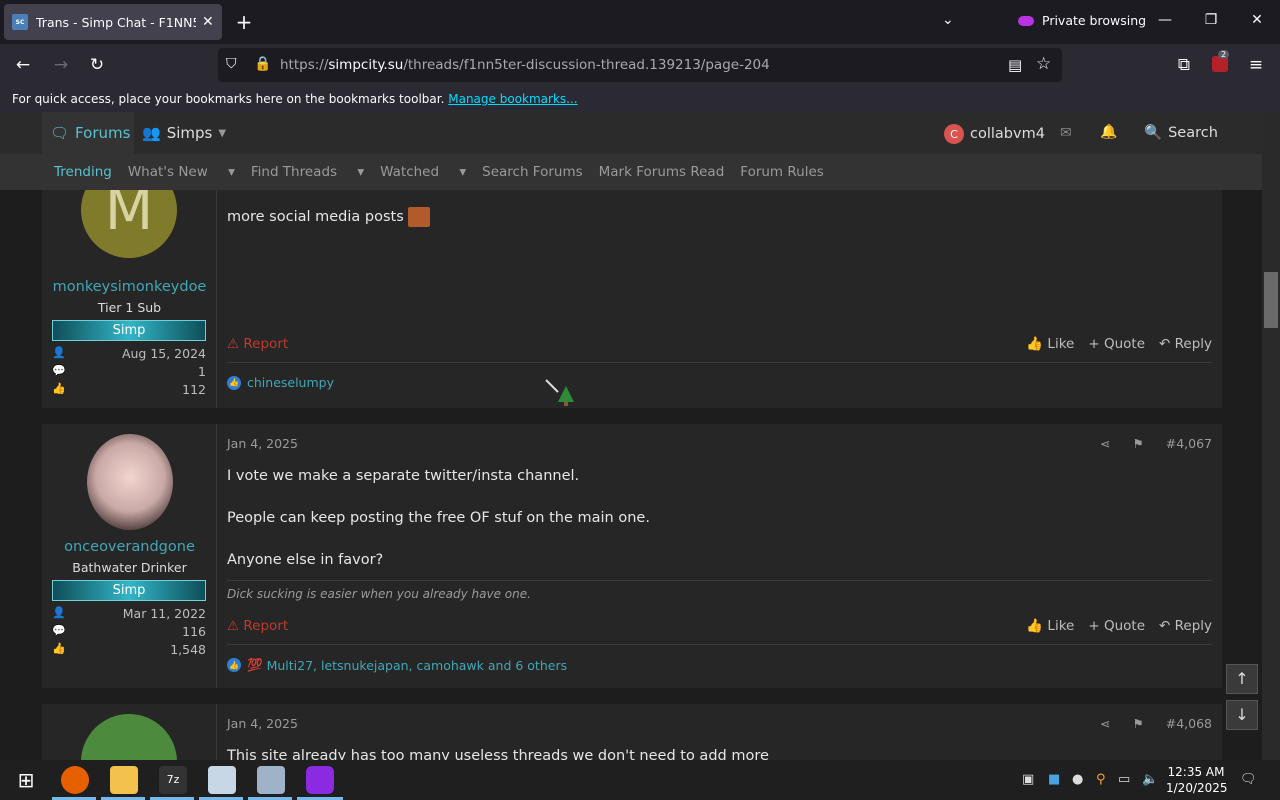 Image resolution: width=1280 pixels, height=800 pixels. I want to click on bell-icon: 🔔, so click(1108, 132).